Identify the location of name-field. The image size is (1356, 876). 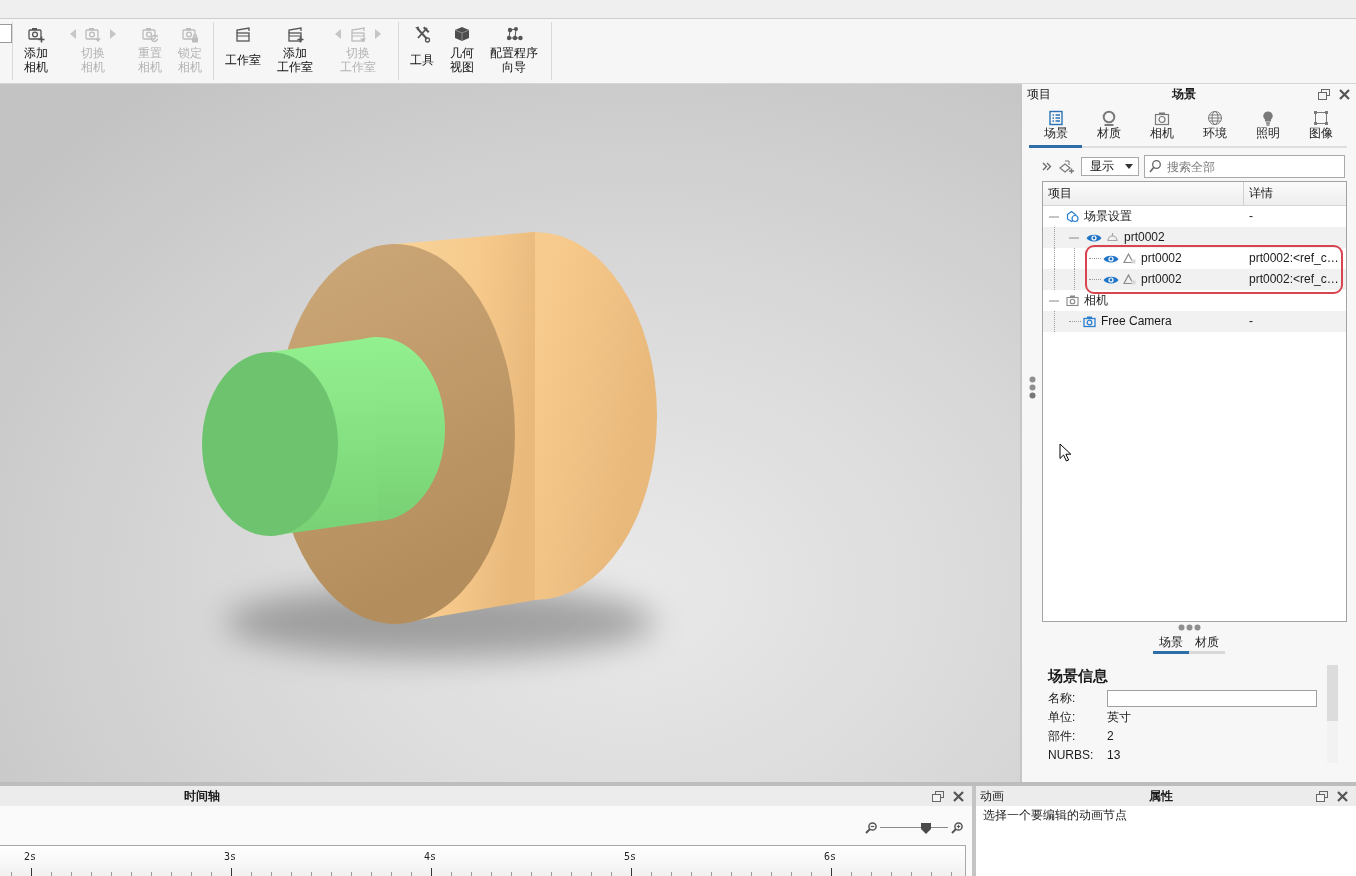
(1212, 698).